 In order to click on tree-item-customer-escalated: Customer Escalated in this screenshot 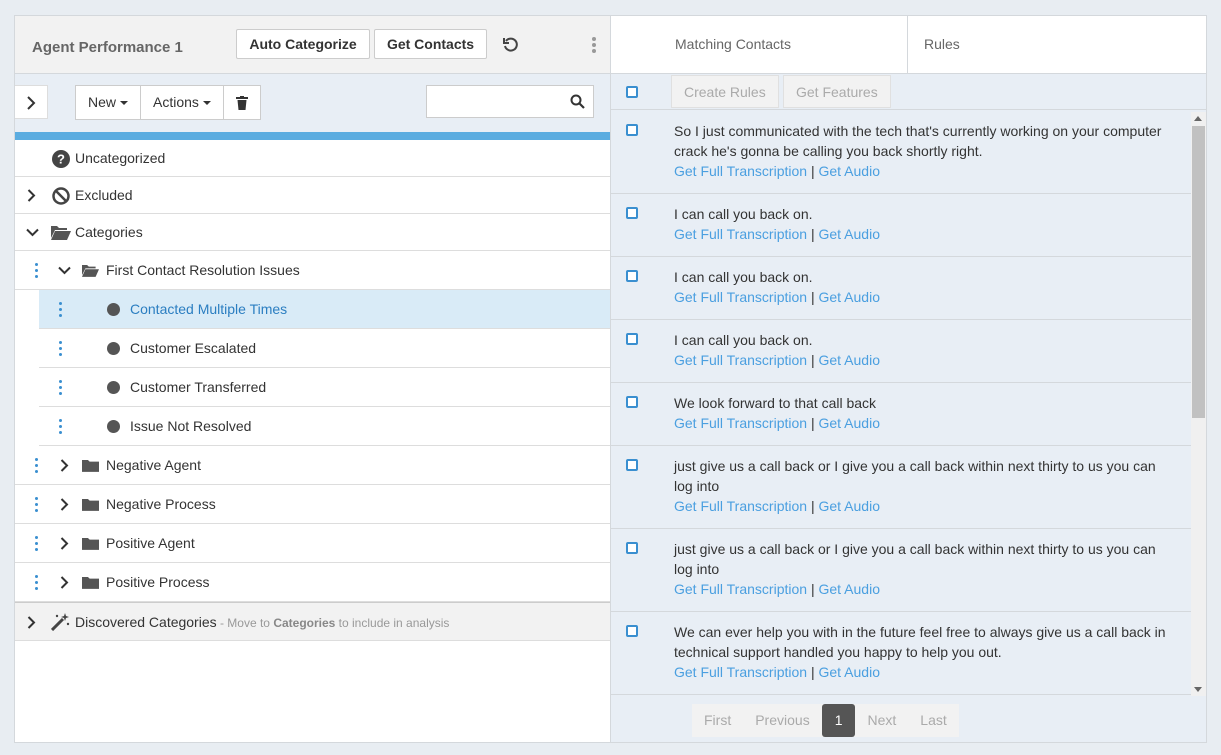, I will do `click(324, 348)`.